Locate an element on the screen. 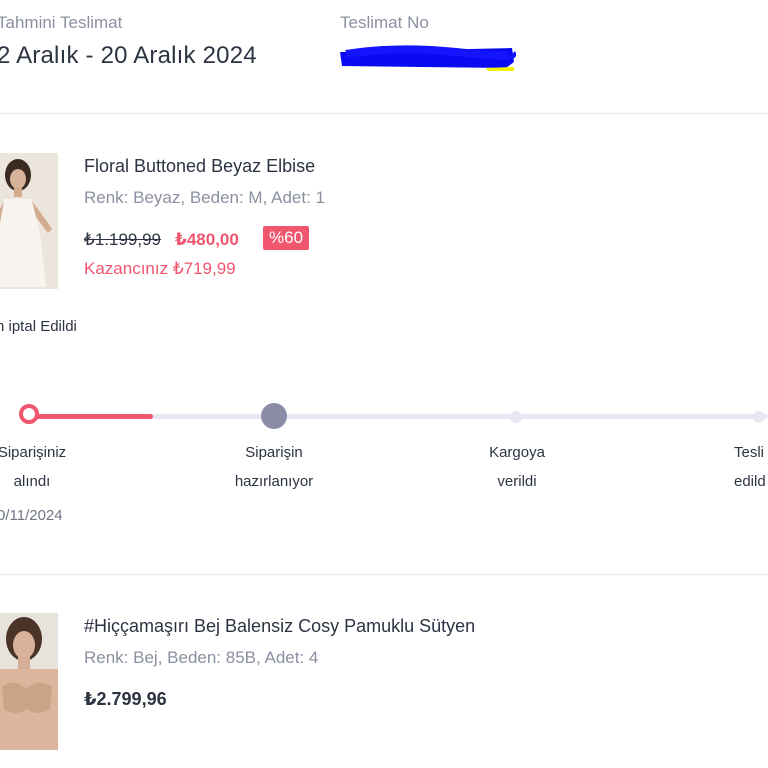  step-2-label: Siparişin hazırlanıyor is located at coordinates (274, 467).